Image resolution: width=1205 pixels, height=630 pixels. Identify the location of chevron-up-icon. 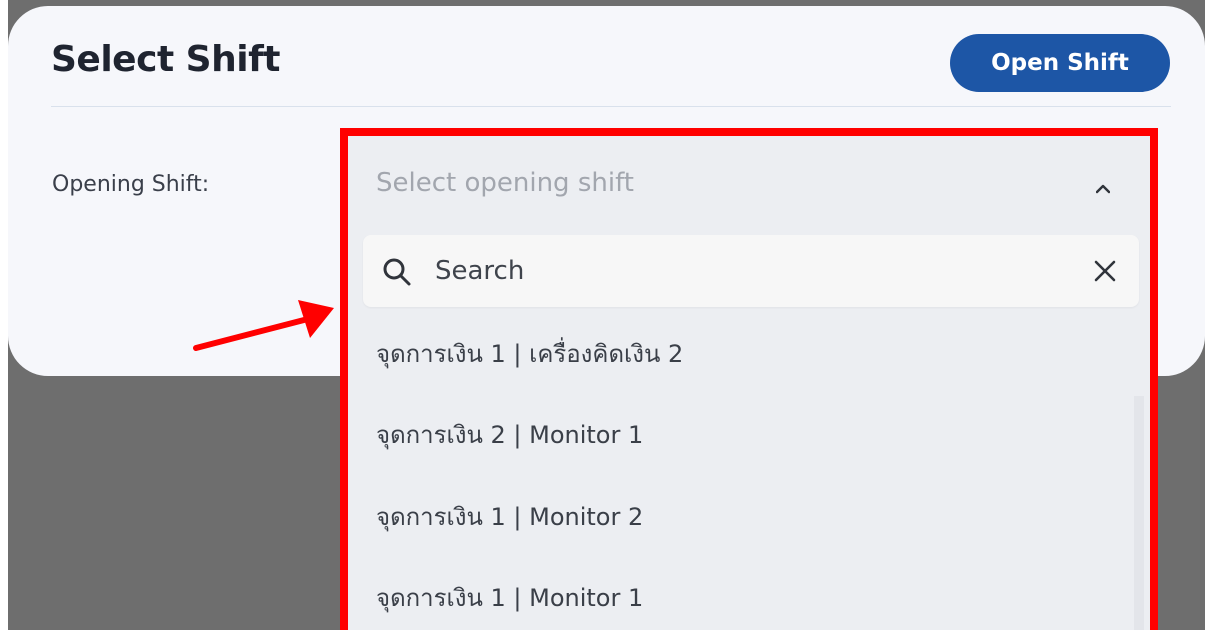
(1103, 189).